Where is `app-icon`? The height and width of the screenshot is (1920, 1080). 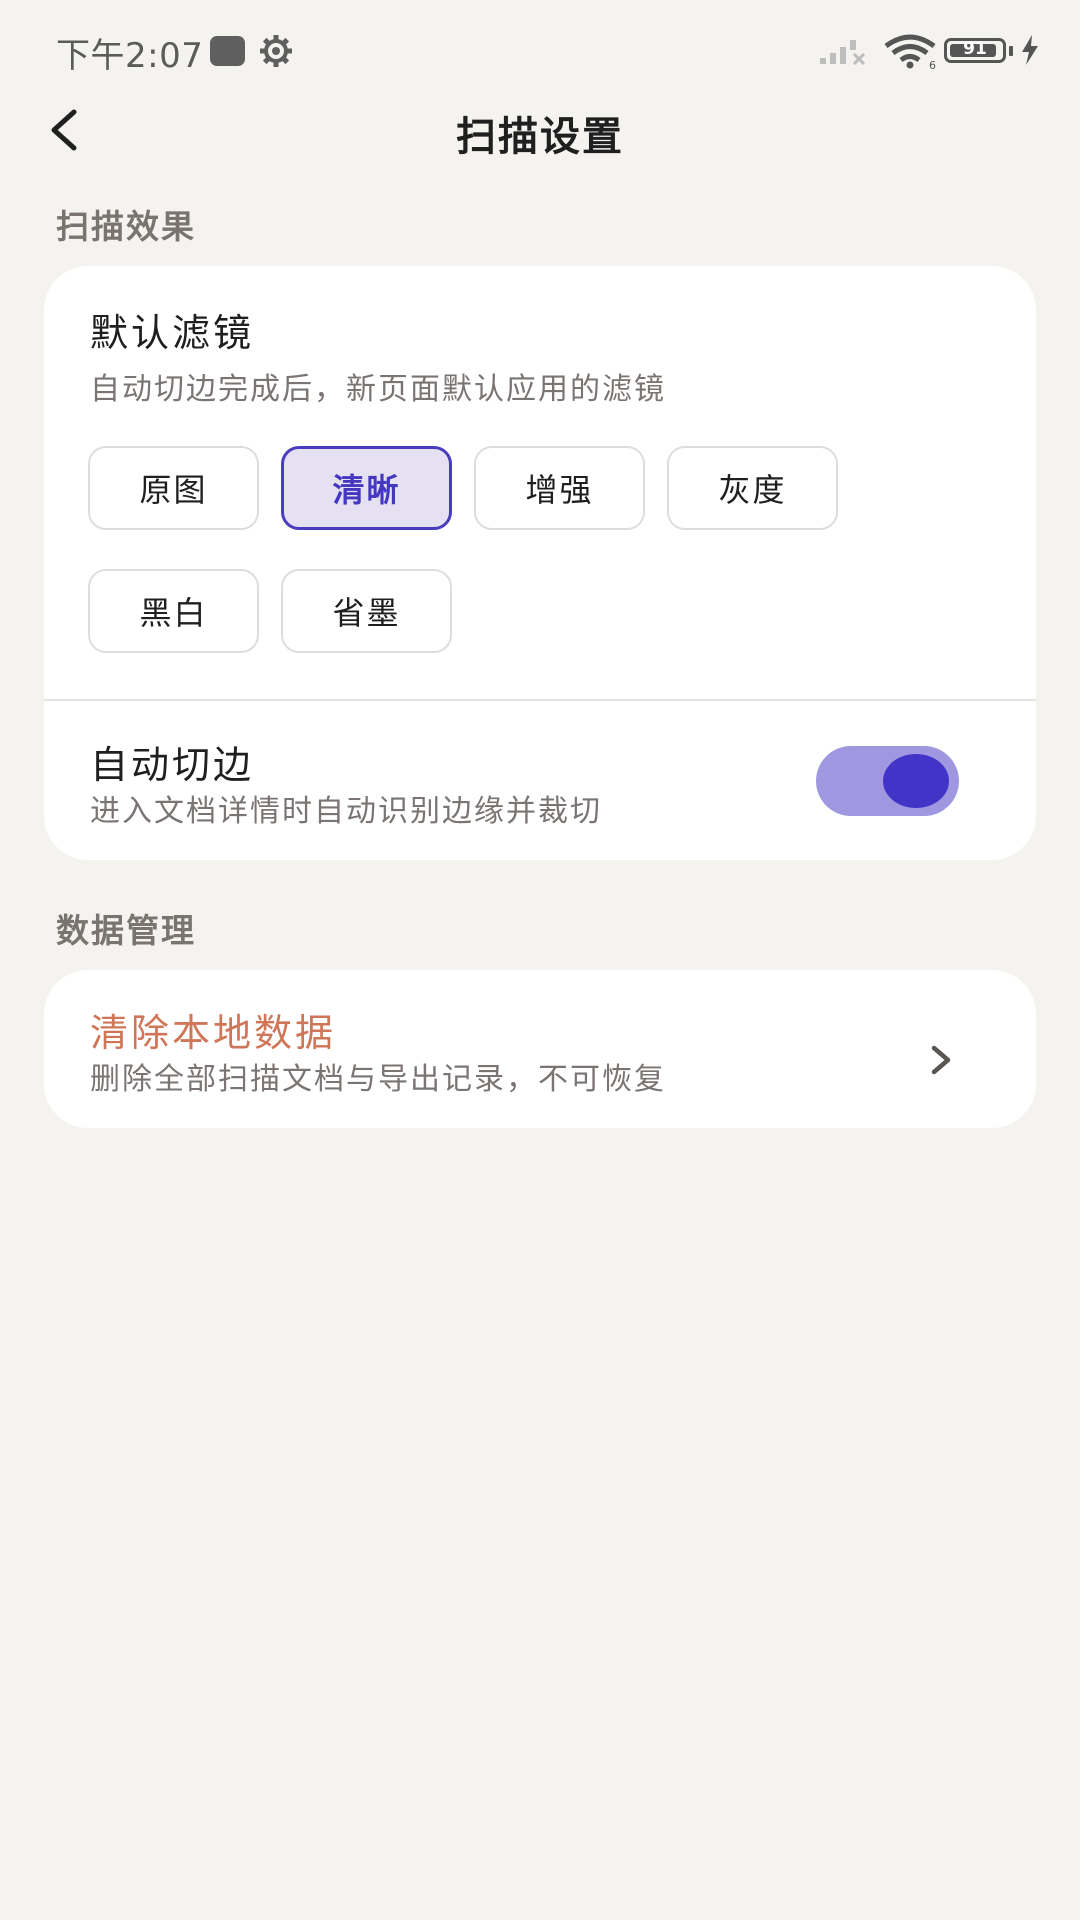
app-icon is located at coordinates (227, 51).